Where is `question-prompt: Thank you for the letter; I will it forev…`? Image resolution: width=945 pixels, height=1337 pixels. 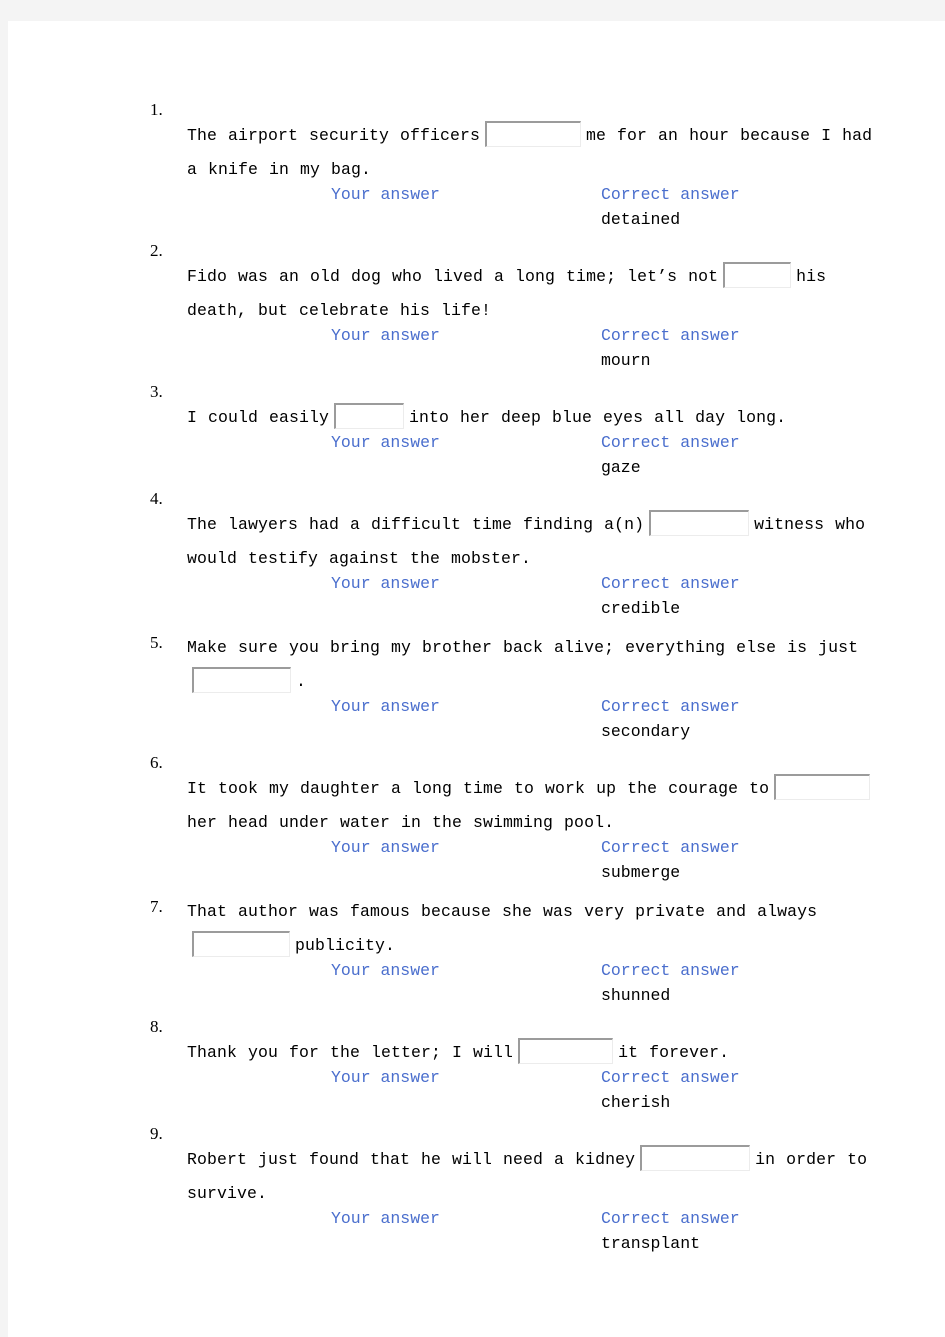
question-prompt: Thank you for the letter; I will it forev… is located at coordinates (533, 1053).